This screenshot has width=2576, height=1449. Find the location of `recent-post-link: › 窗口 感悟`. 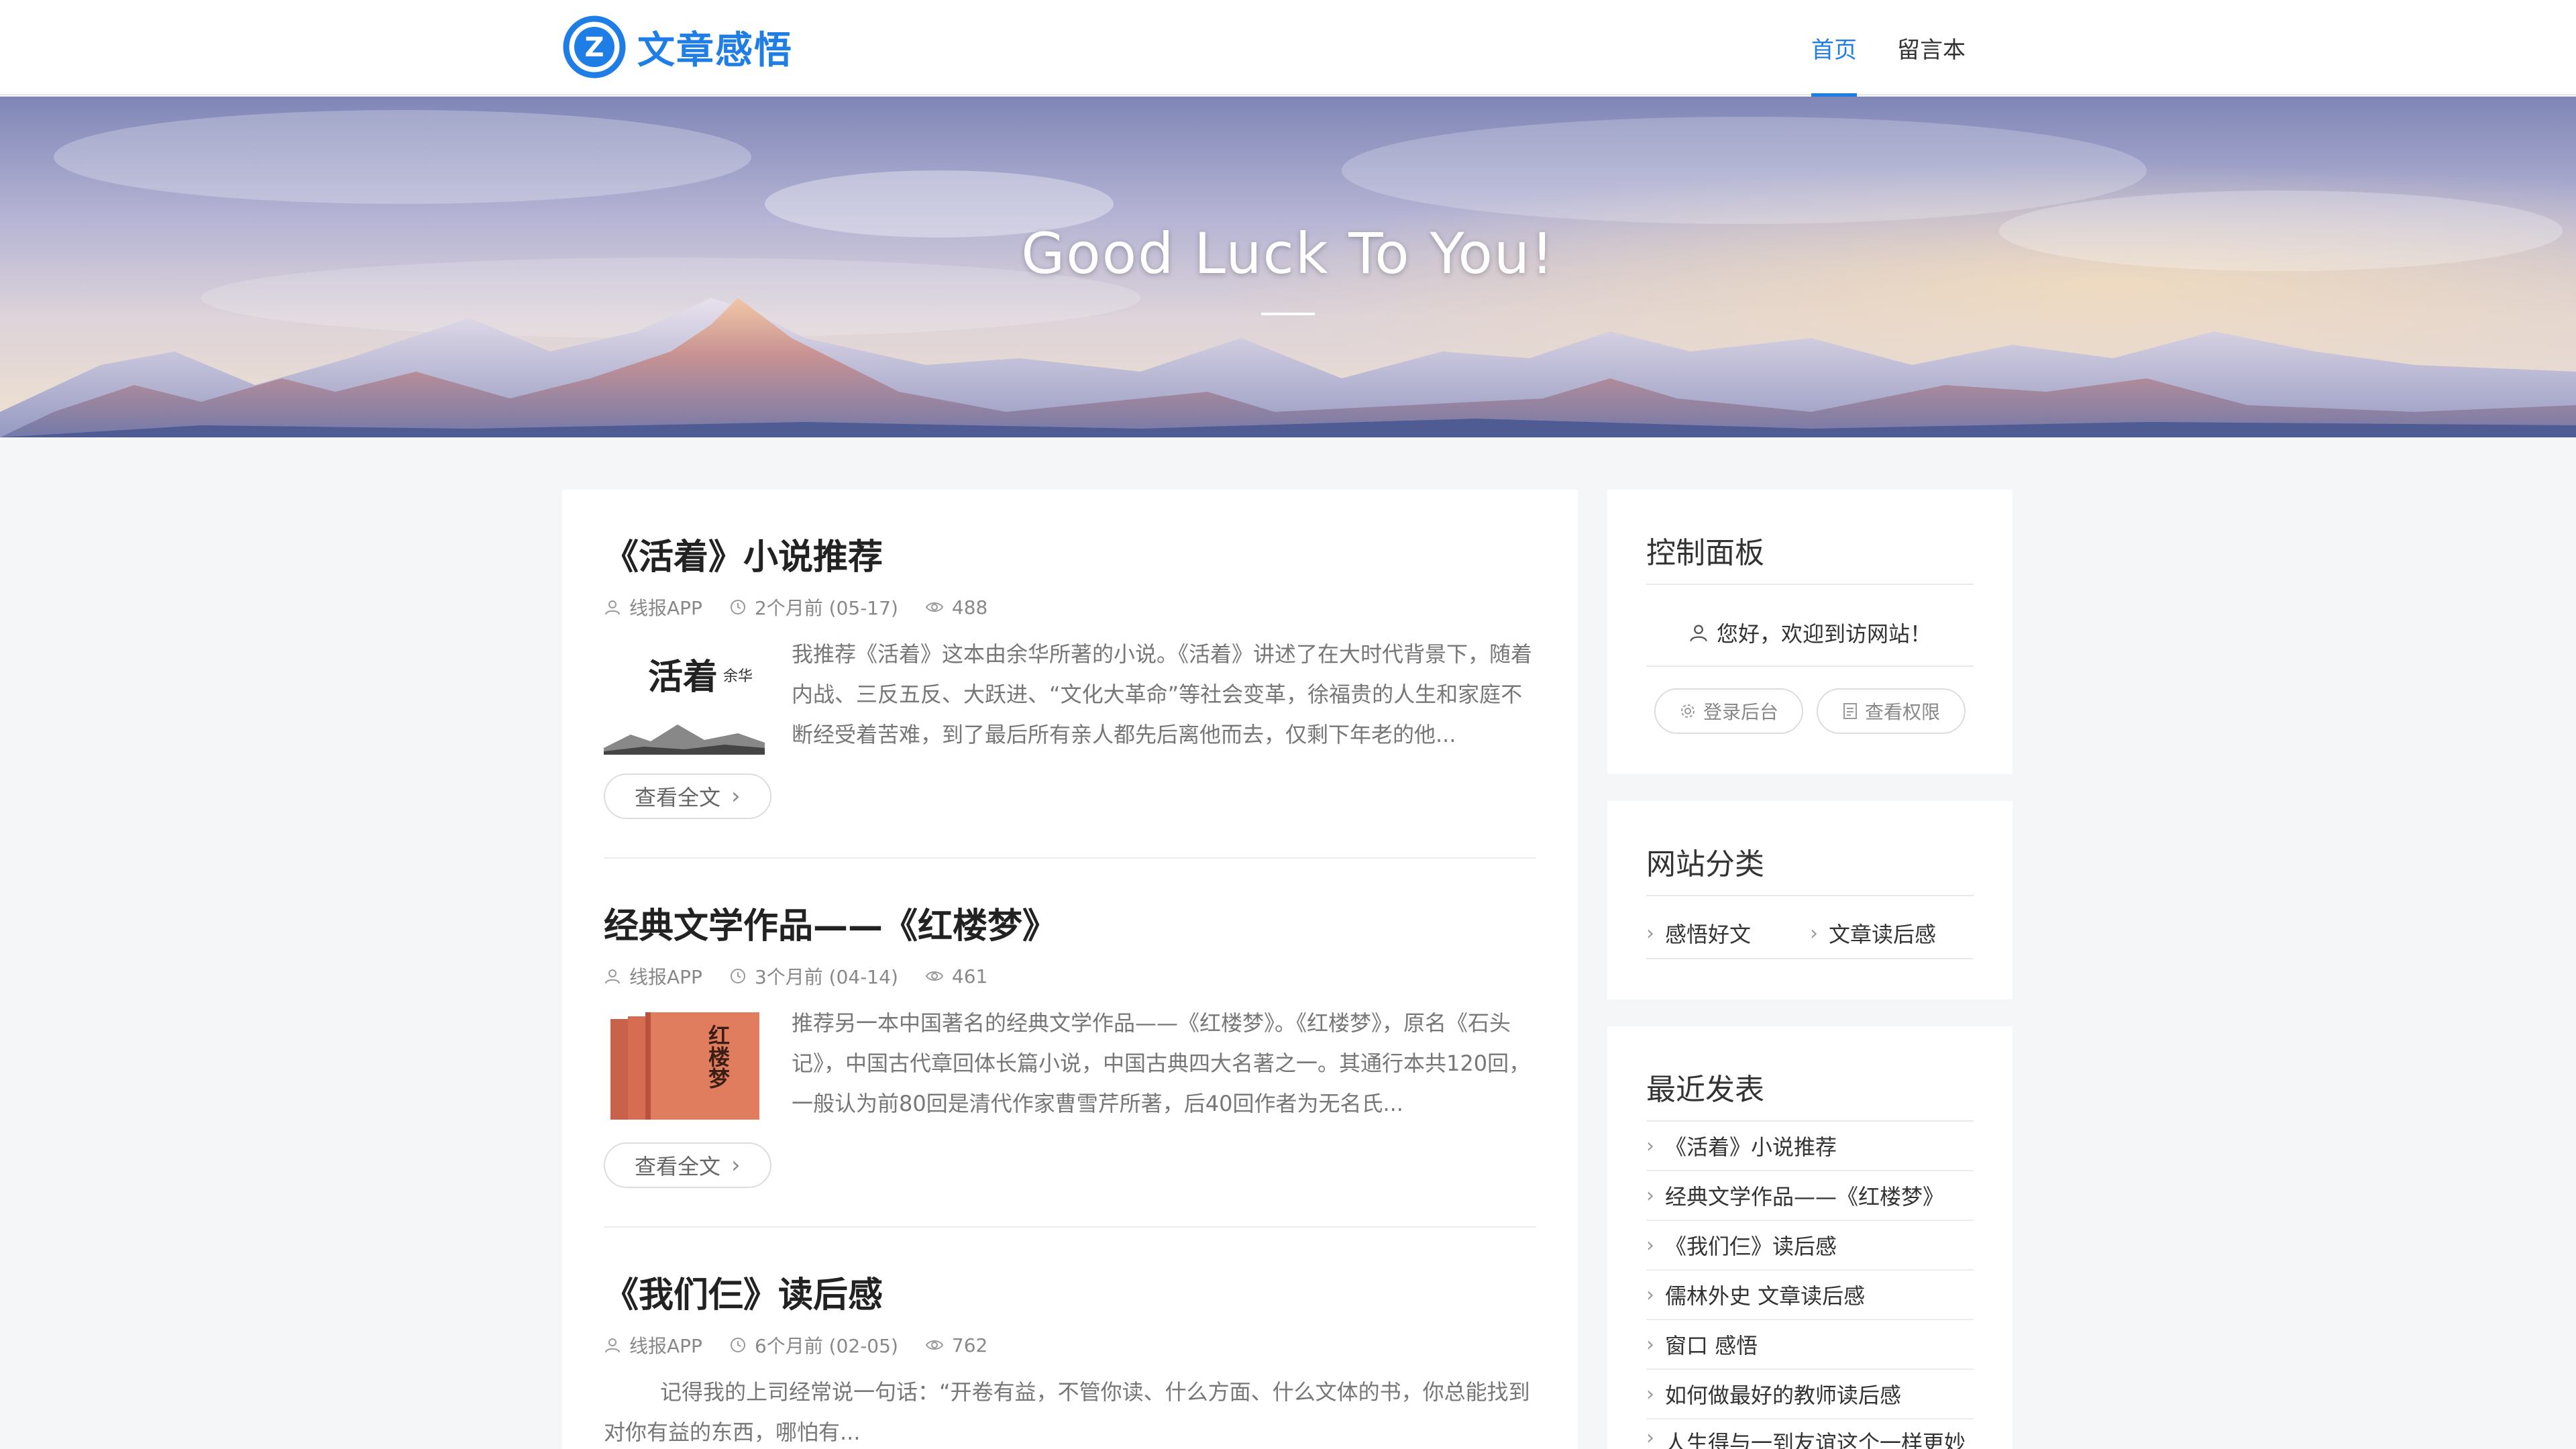

recent-post-link: › 窗口 感悟 is located at coordinates (1810, 1345).